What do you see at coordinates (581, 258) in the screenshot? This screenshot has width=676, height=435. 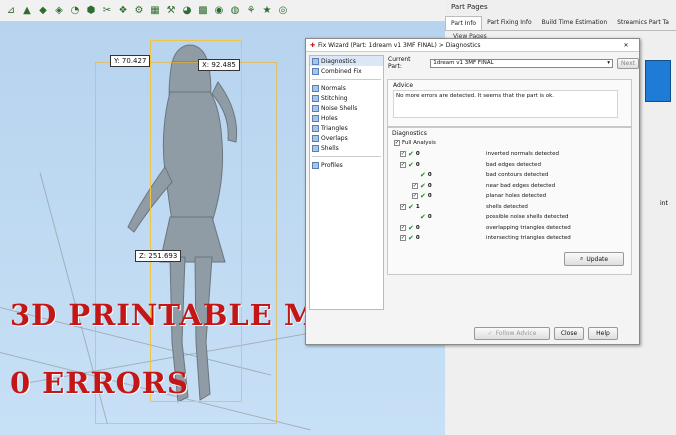 I see `magnifier-icon: ⌕` at bounding box center [581, 258].